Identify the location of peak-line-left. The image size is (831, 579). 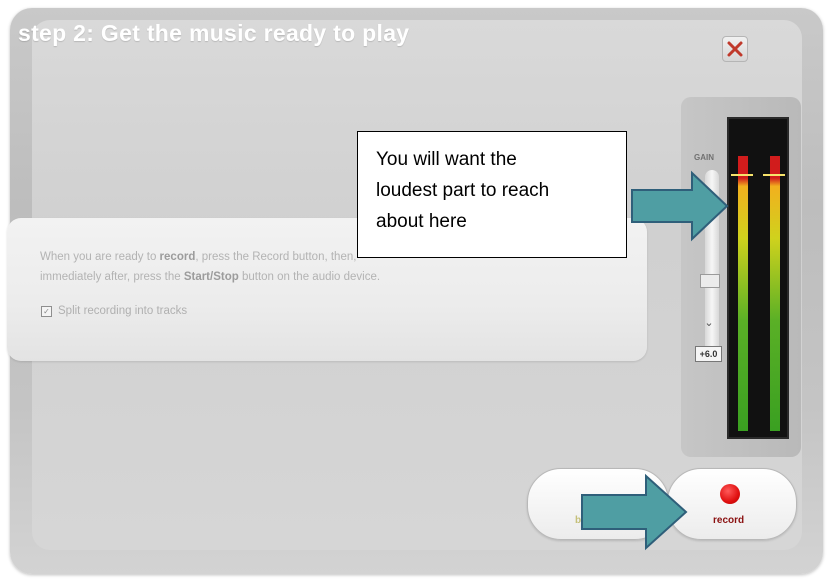
(742, 175).